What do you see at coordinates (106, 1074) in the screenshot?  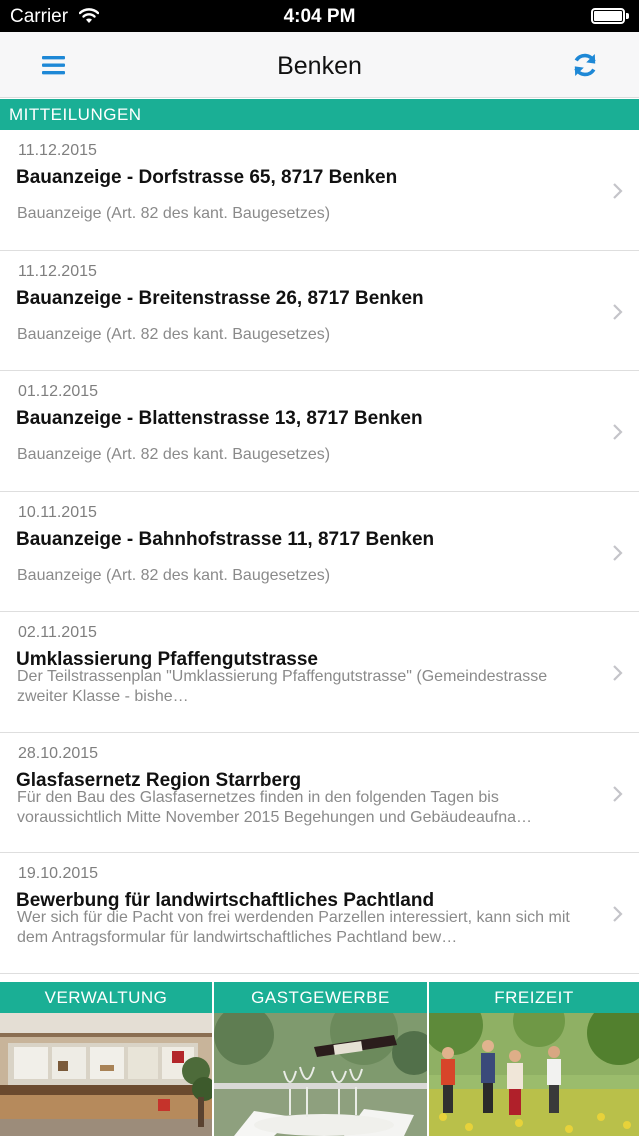 I see `verwaltung-office-image` at bounding box center [106, 1074].